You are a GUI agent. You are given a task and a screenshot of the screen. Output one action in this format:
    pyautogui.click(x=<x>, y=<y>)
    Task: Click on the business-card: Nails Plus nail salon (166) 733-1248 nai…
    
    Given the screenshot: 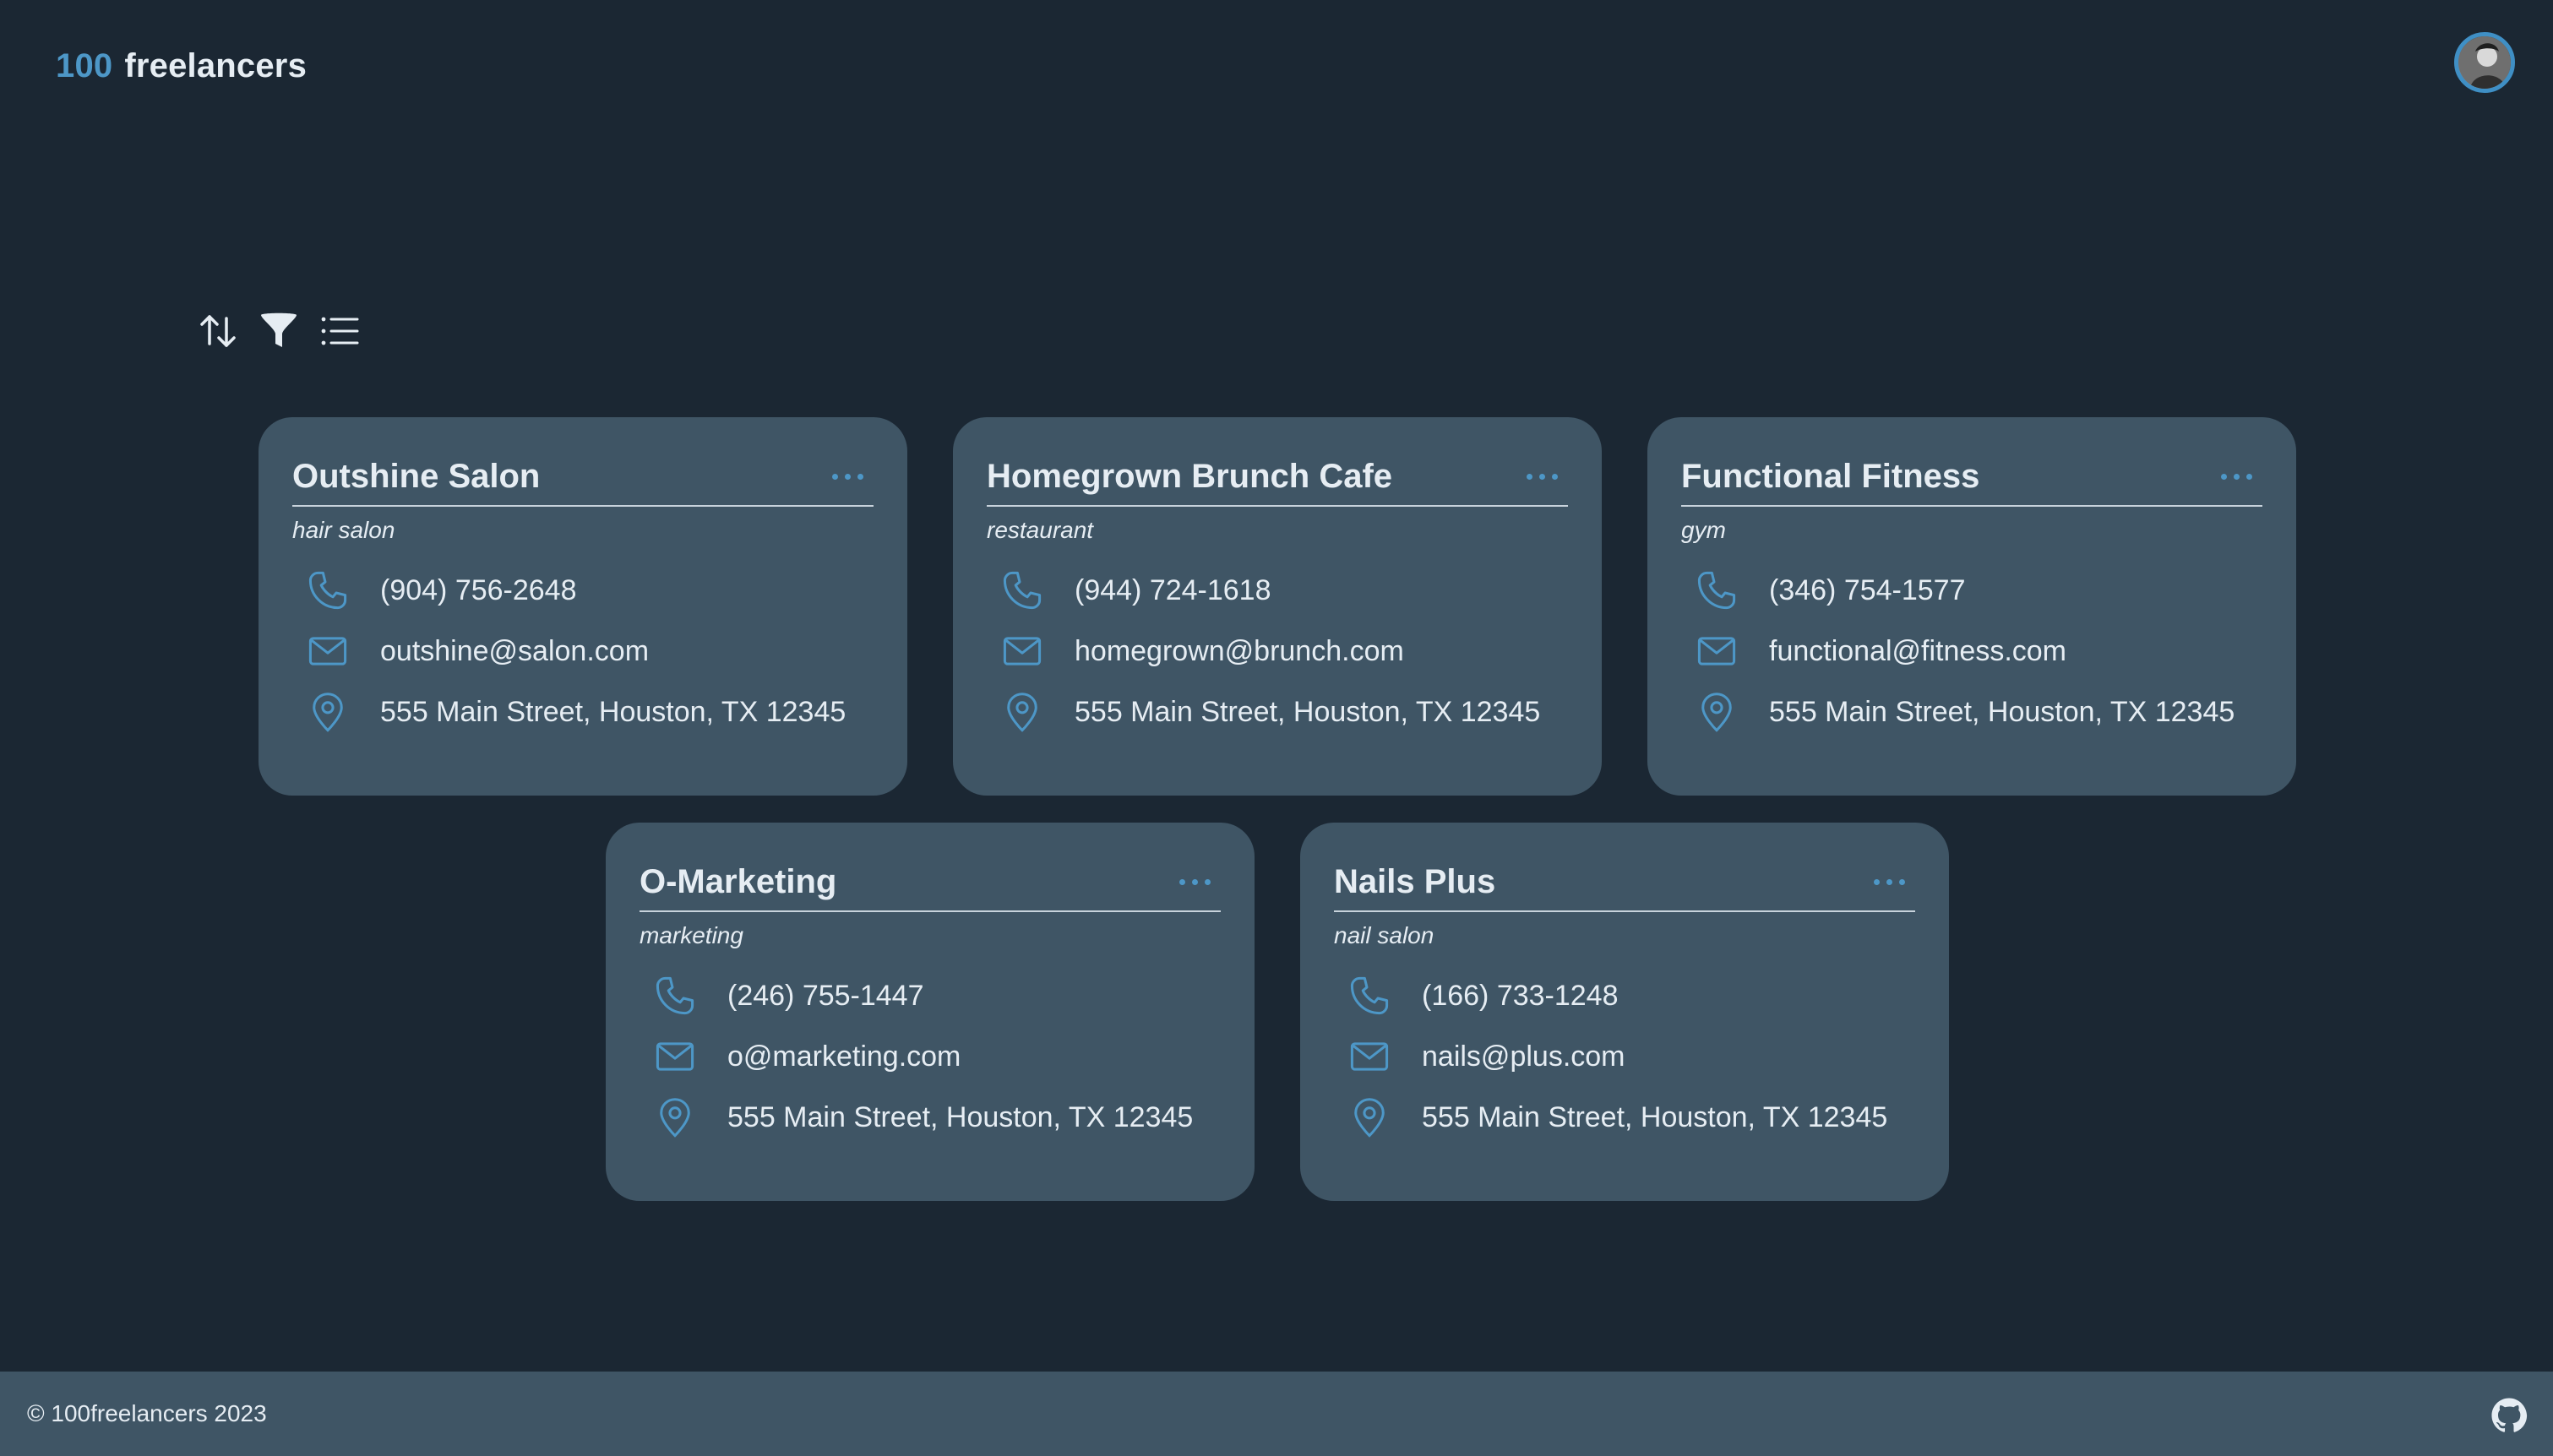 What is the action you would take?
    pyautogui.click(x=1624, y=1012)
    